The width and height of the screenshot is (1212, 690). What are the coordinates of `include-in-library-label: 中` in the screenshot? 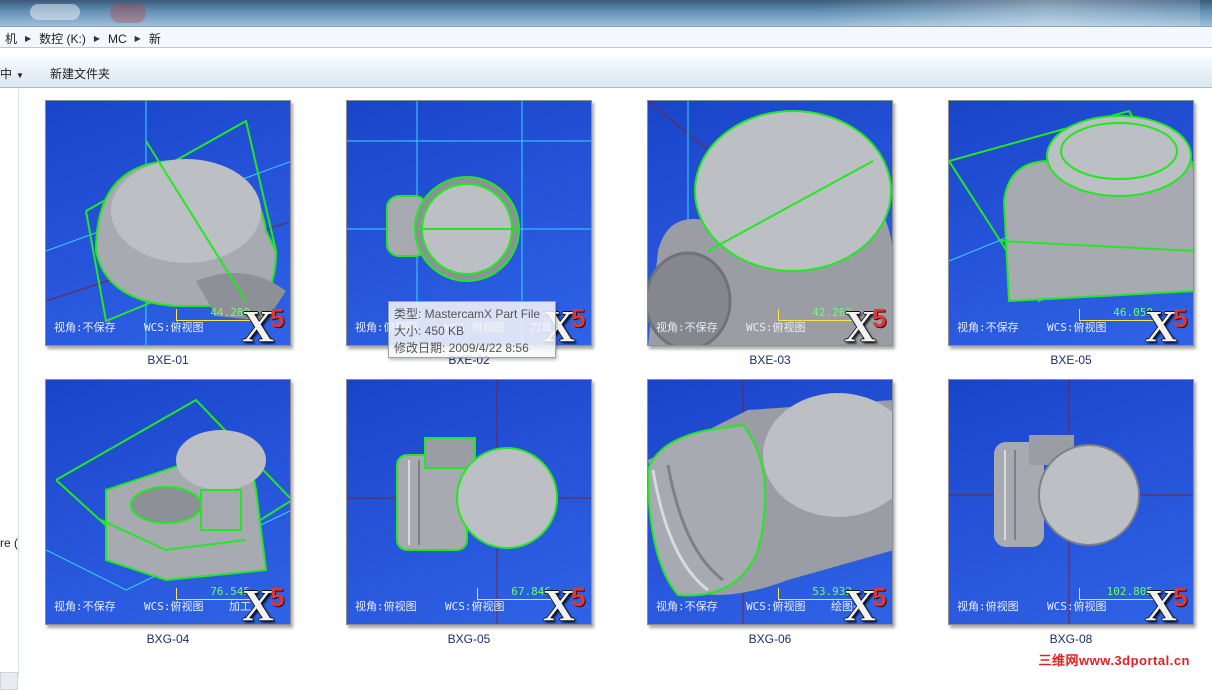 It's located at (6, 74).